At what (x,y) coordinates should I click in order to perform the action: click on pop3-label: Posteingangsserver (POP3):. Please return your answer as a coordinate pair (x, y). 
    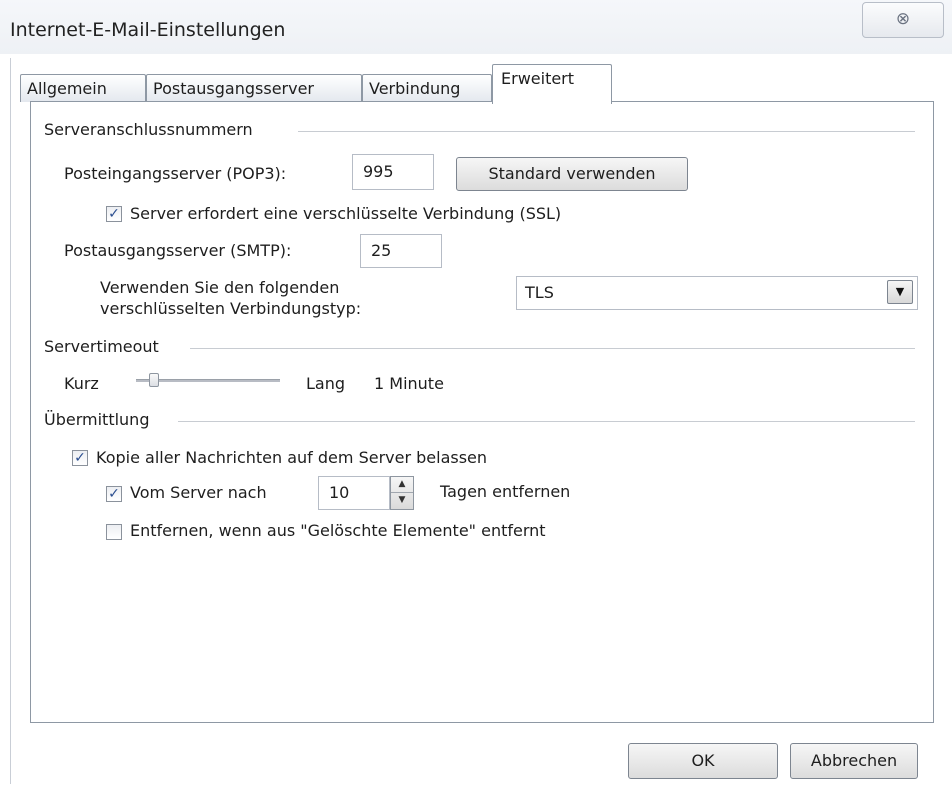
    Looking at the image, I should click on (175, 173).